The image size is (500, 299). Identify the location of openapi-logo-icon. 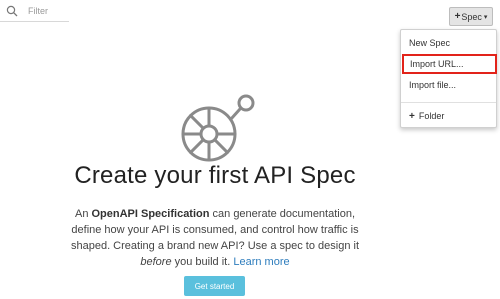
(218, 128).